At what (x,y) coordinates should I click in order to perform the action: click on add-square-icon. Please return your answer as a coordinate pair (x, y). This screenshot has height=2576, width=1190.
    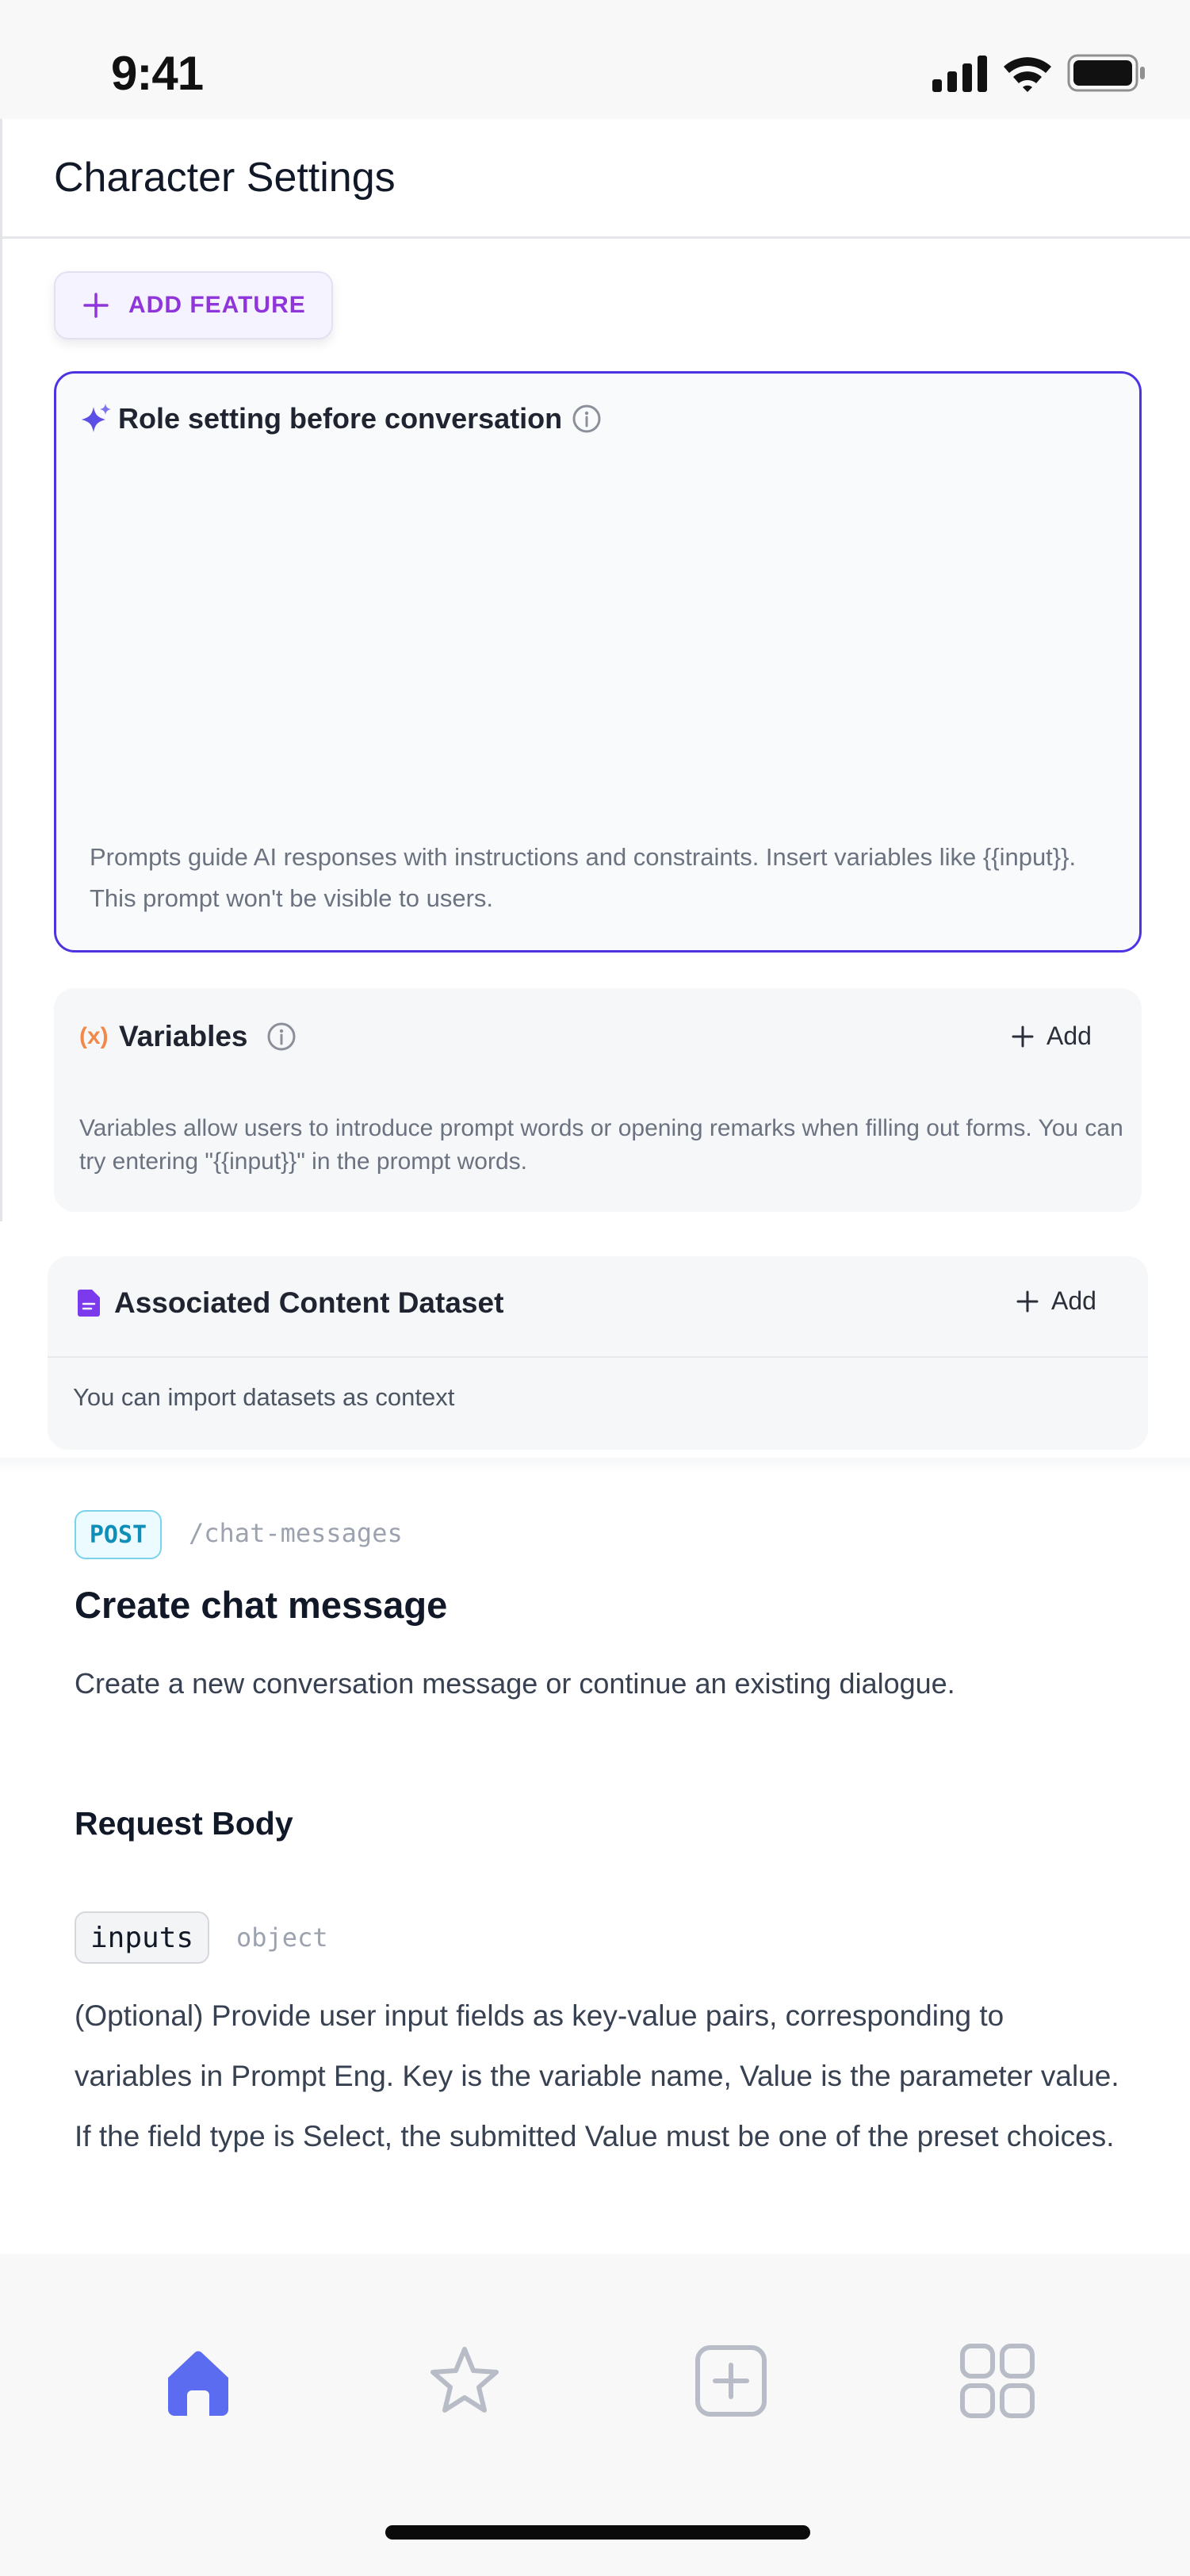
    Looking at the image, I should click on (731, 2381).